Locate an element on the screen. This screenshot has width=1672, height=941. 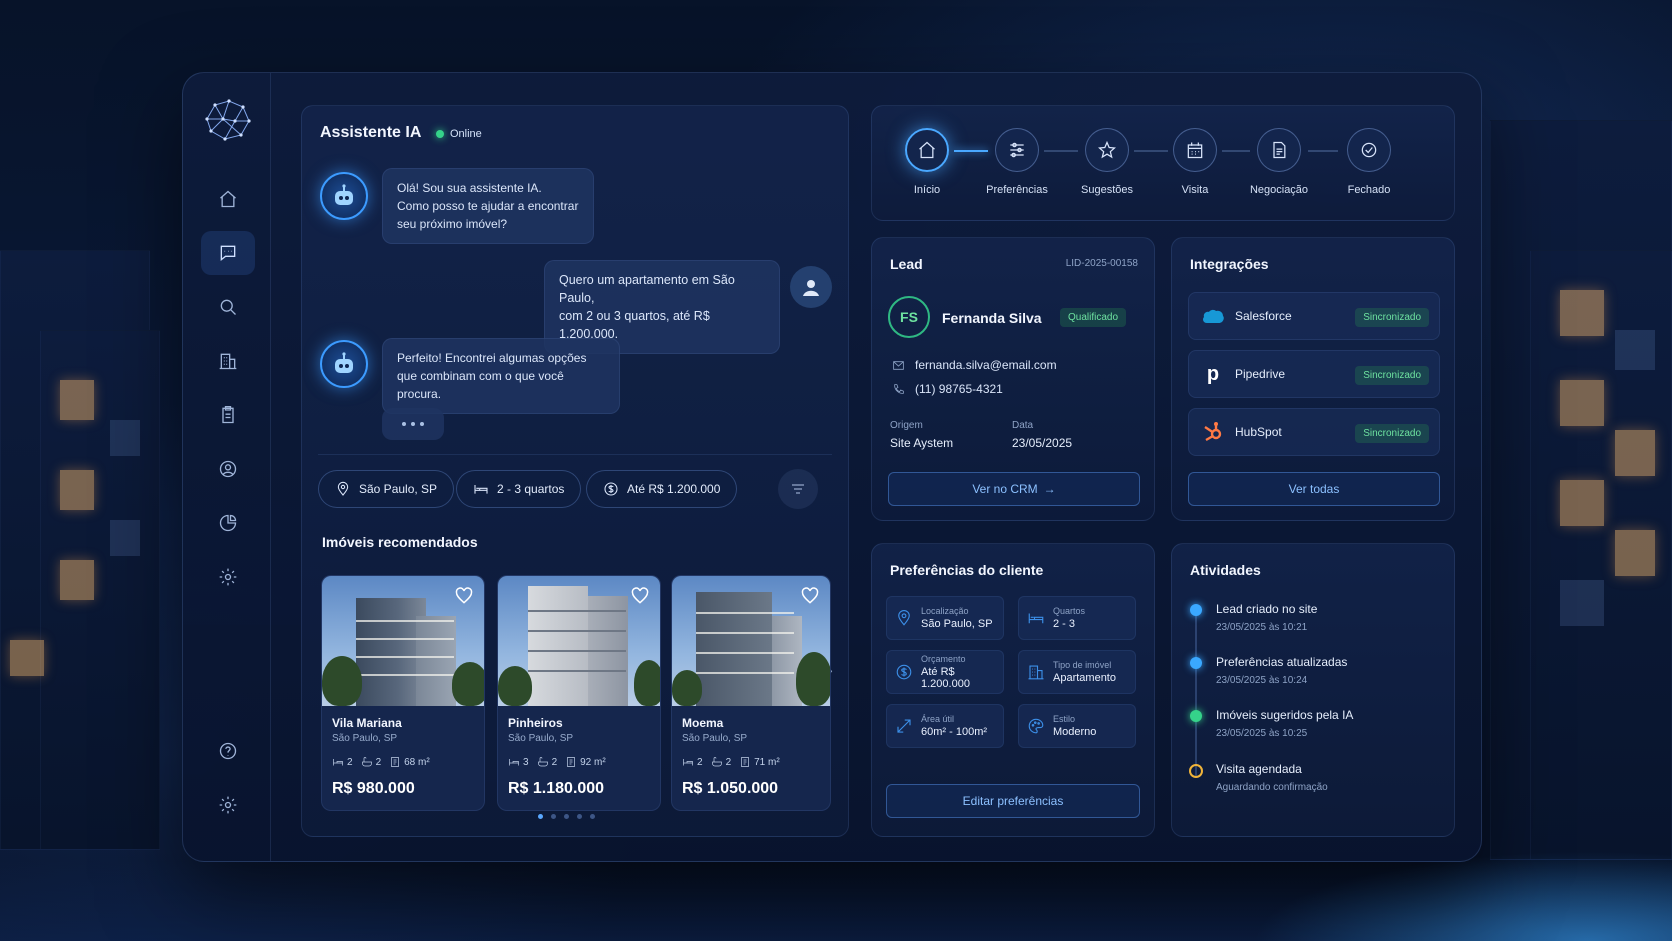
pref-location: Localização São Paulo, SP is located at coordinates (945, 618).